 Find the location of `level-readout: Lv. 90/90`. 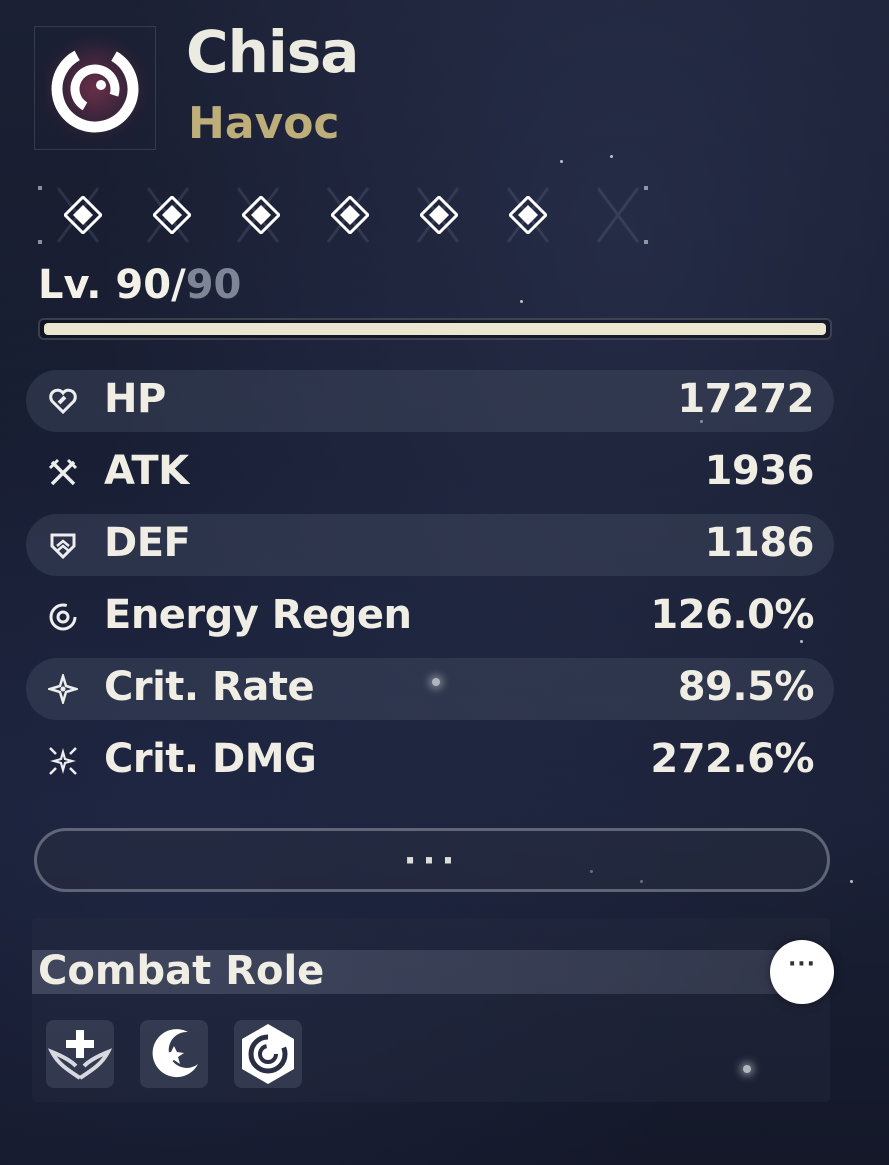

level-readout: Lv. 90/90 is located at coordinates (139, 285).